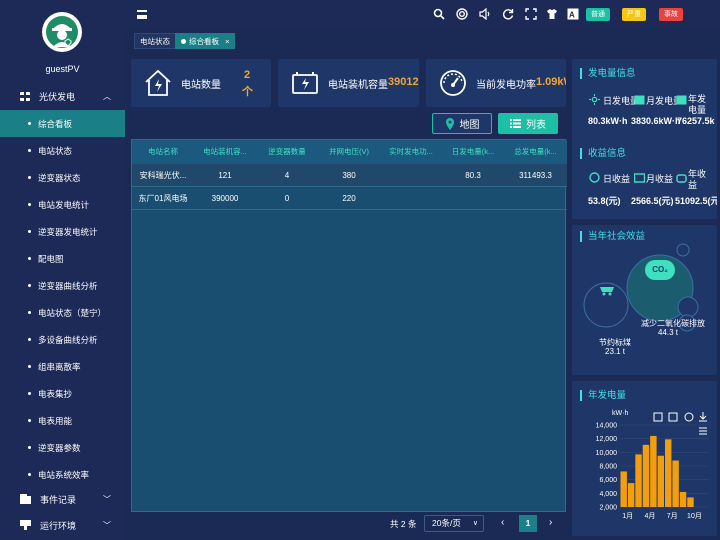  What do you see at coordinates (62, 231) in the screenshot?
I see `sidebar-item-inverter-gen-stats: 逆变器发电统计` at bounding box center [62, 231].